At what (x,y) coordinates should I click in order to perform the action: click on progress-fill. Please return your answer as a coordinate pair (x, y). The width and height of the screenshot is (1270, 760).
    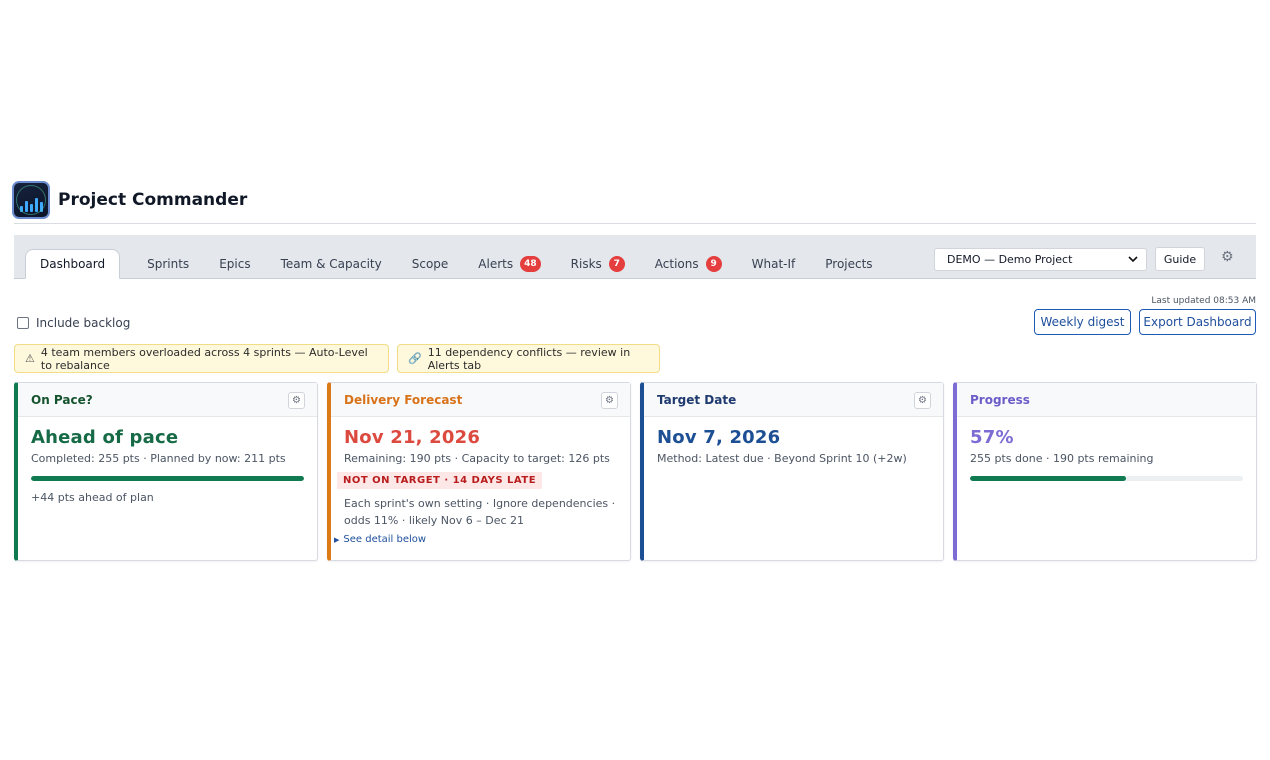
    Looking at the image, I should click on (1048, 478).